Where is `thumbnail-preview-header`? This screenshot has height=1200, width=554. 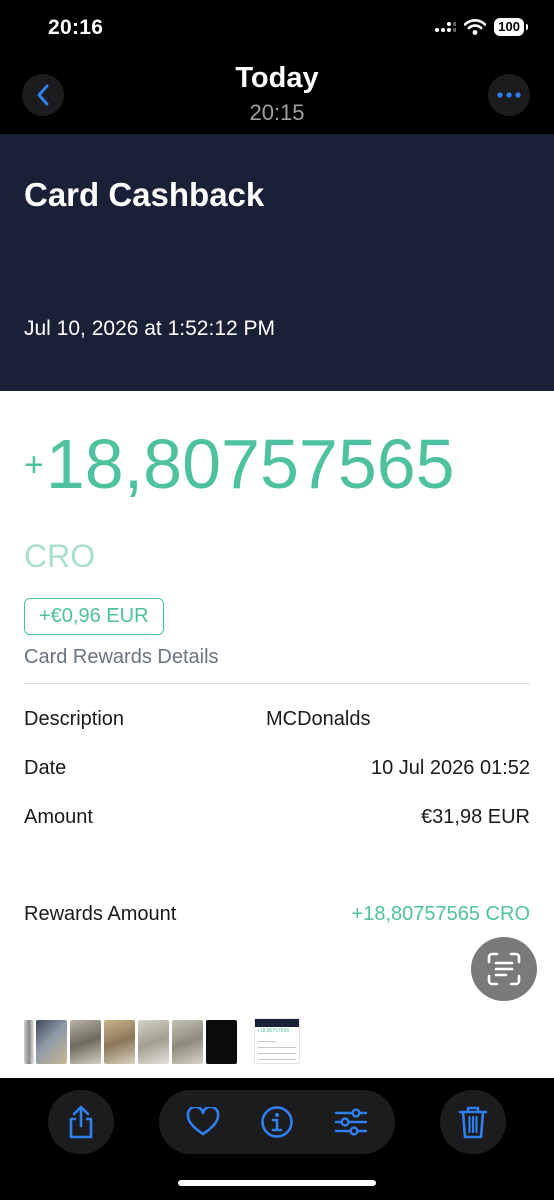 thumbnail-preview-header is located at coordinates (277, 1023).